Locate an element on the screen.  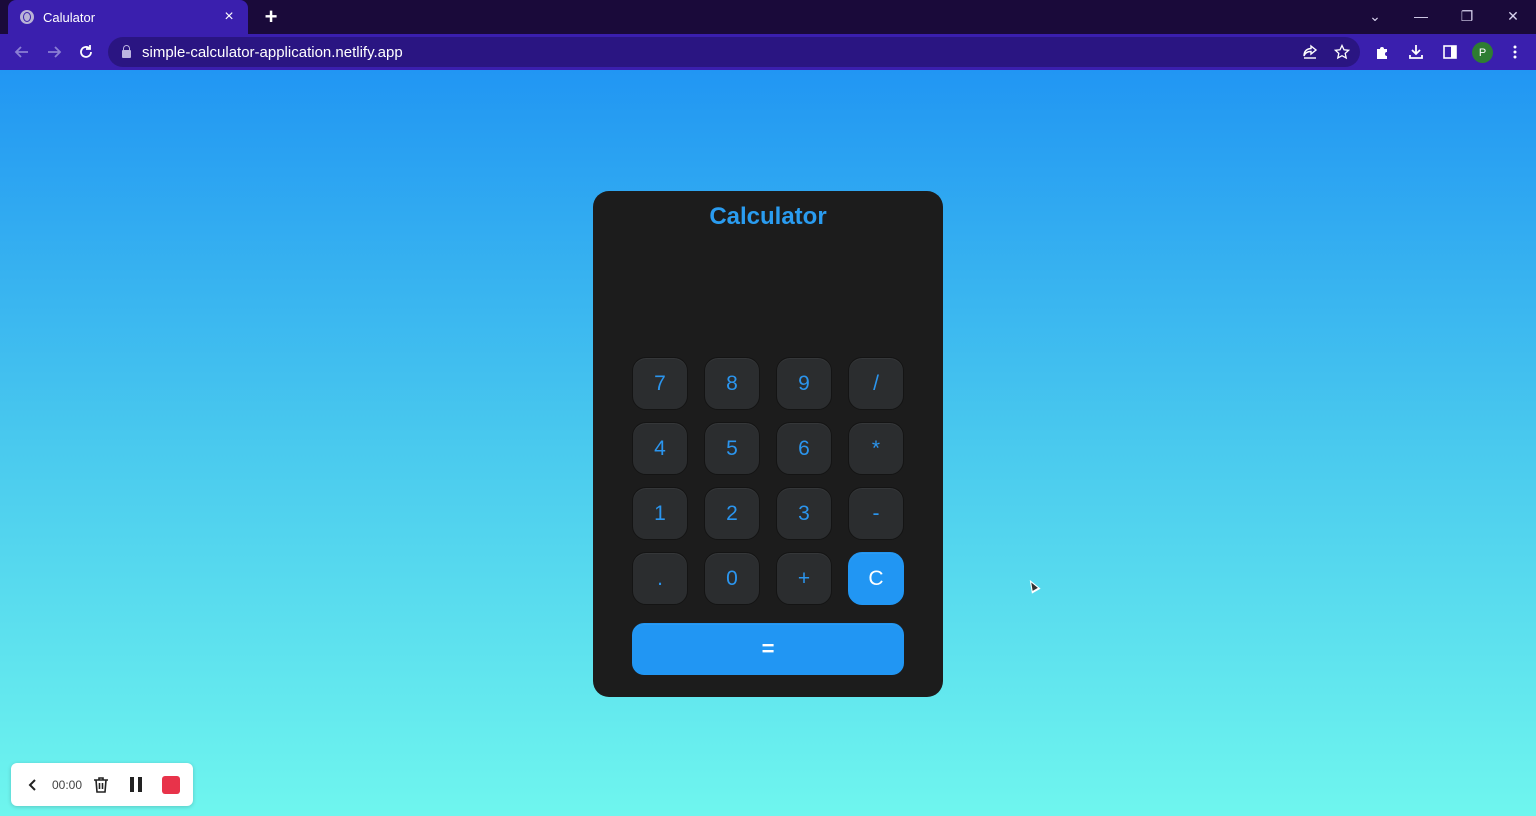
tab-search-button: ⌄ is located at coordinates (1375, 16).